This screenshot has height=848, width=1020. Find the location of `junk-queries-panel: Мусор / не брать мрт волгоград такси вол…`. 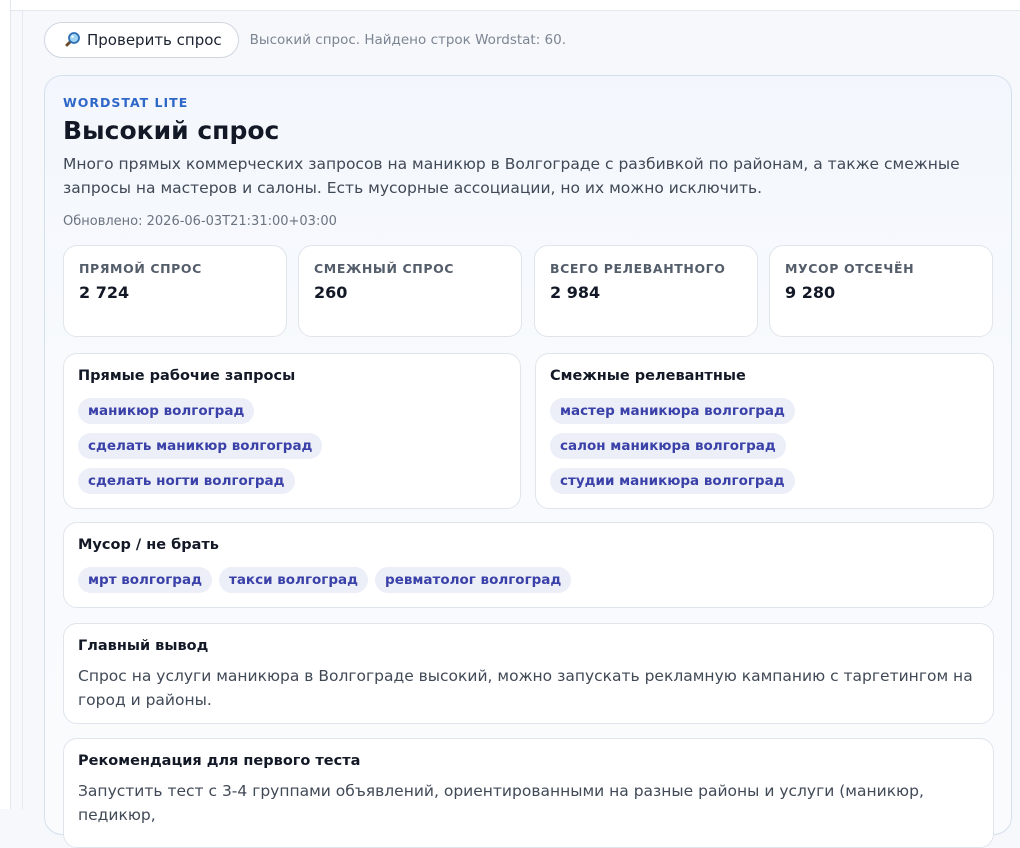

junk-queries-panel: Мусор / не брать мрт волгоград такси вол… is located at coordinates (528, 565).